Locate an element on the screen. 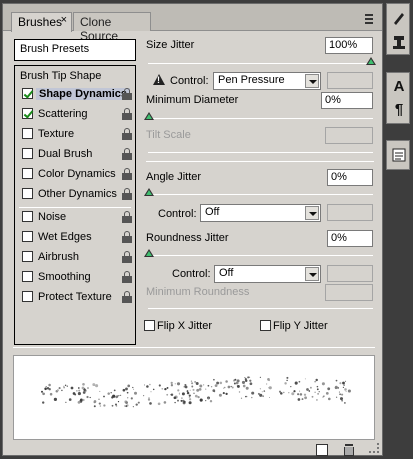 This screenshot has height=459, width=413. option-protect-texture: Protect Texture is located at coordinates (77, 297).